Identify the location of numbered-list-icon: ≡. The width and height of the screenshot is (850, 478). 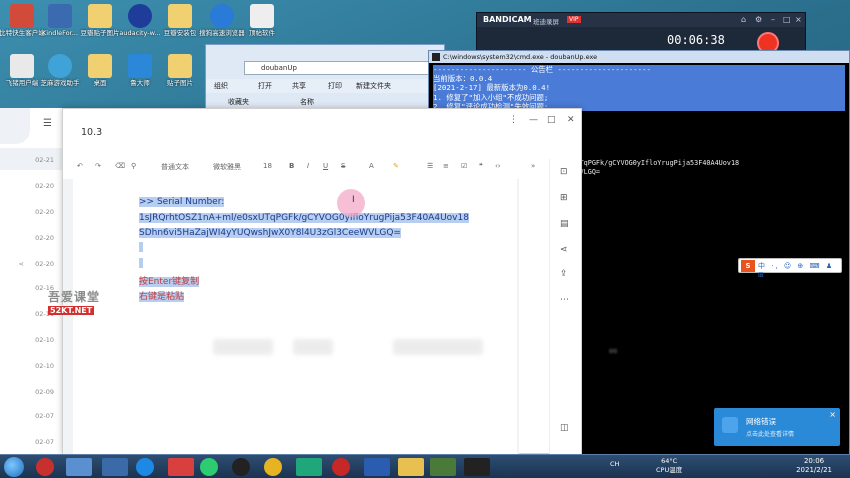
(446, 166).